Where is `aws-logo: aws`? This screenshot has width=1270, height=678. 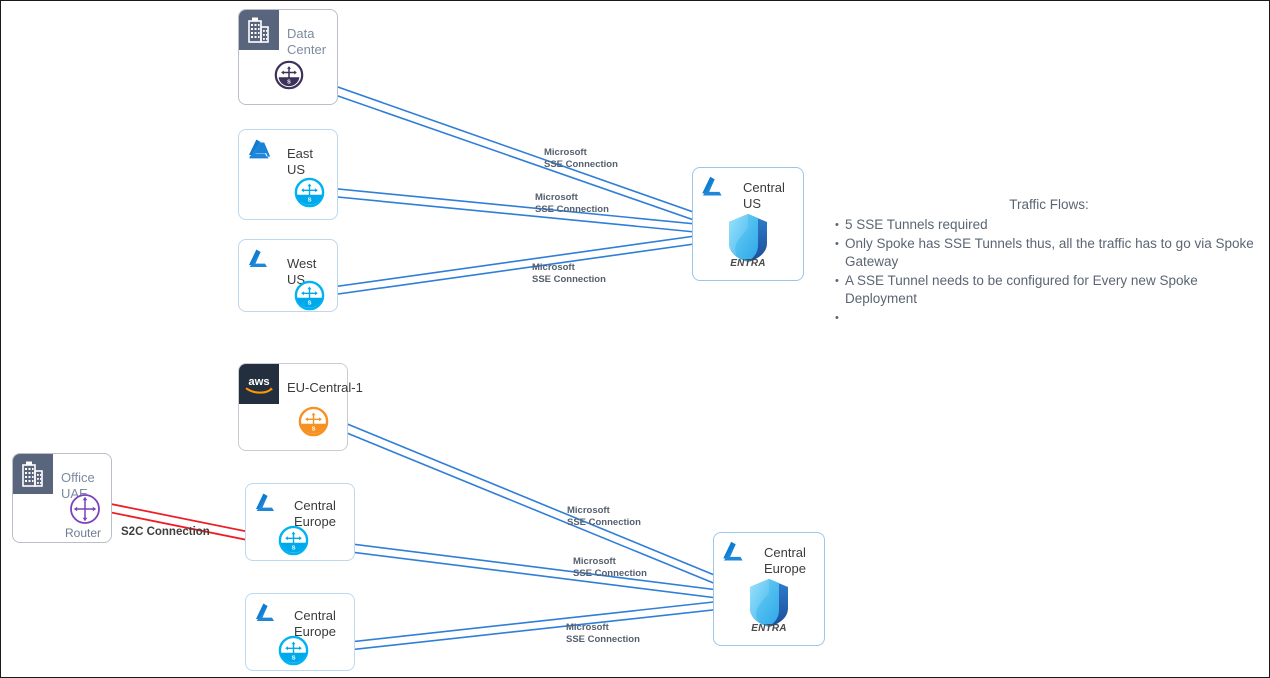
aws-logo: aws is located at coordinates (259, 384).